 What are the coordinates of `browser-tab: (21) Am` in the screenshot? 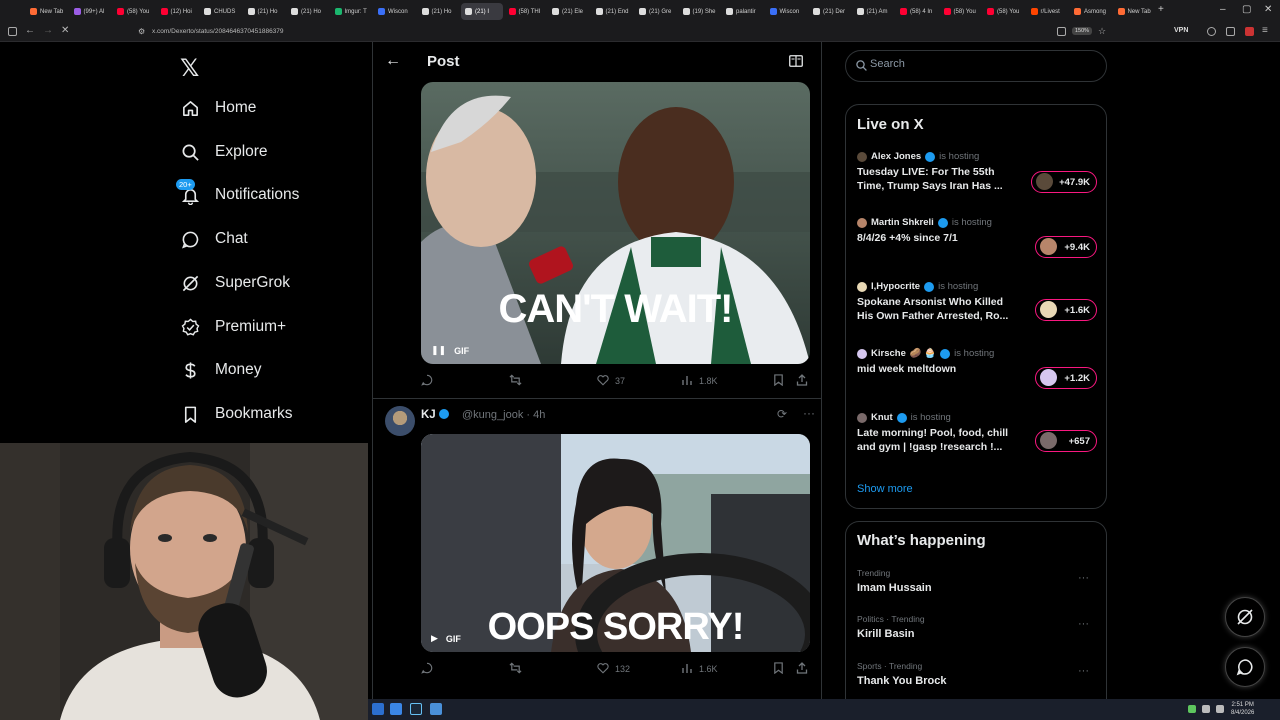 It's located at (874, 11).